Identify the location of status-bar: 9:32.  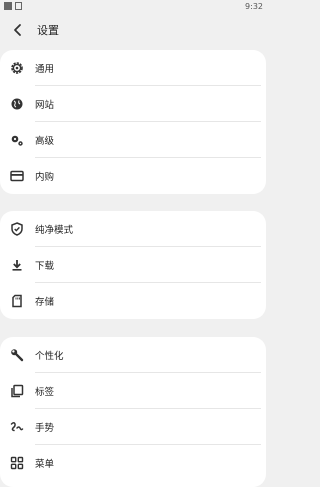
(134, 7).